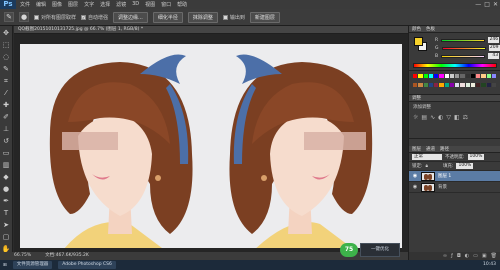  What do you see at coordinates (84, 17) in the screenshot?
I see `checkbox-icon: ✓` at bounding box center [84, 17].